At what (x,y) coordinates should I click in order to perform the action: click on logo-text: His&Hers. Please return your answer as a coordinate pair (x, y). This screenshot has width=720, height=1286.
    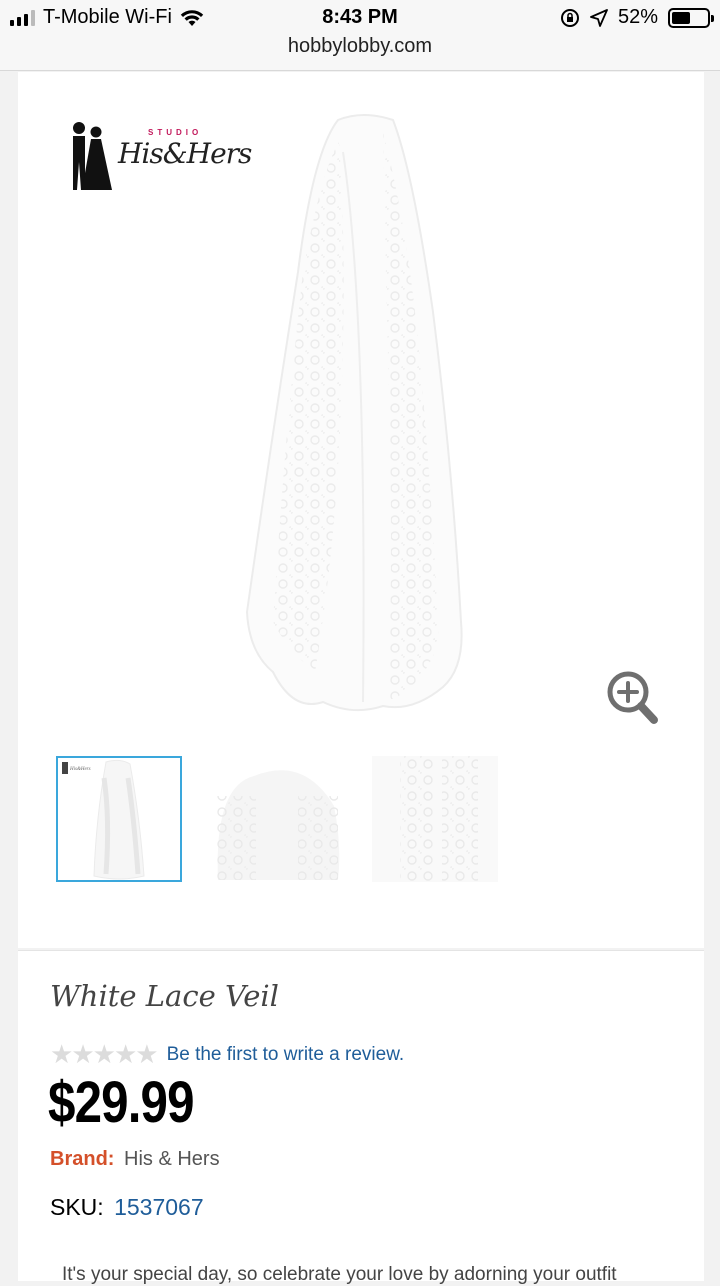
    Looking at the image, I should click on (185, 153).